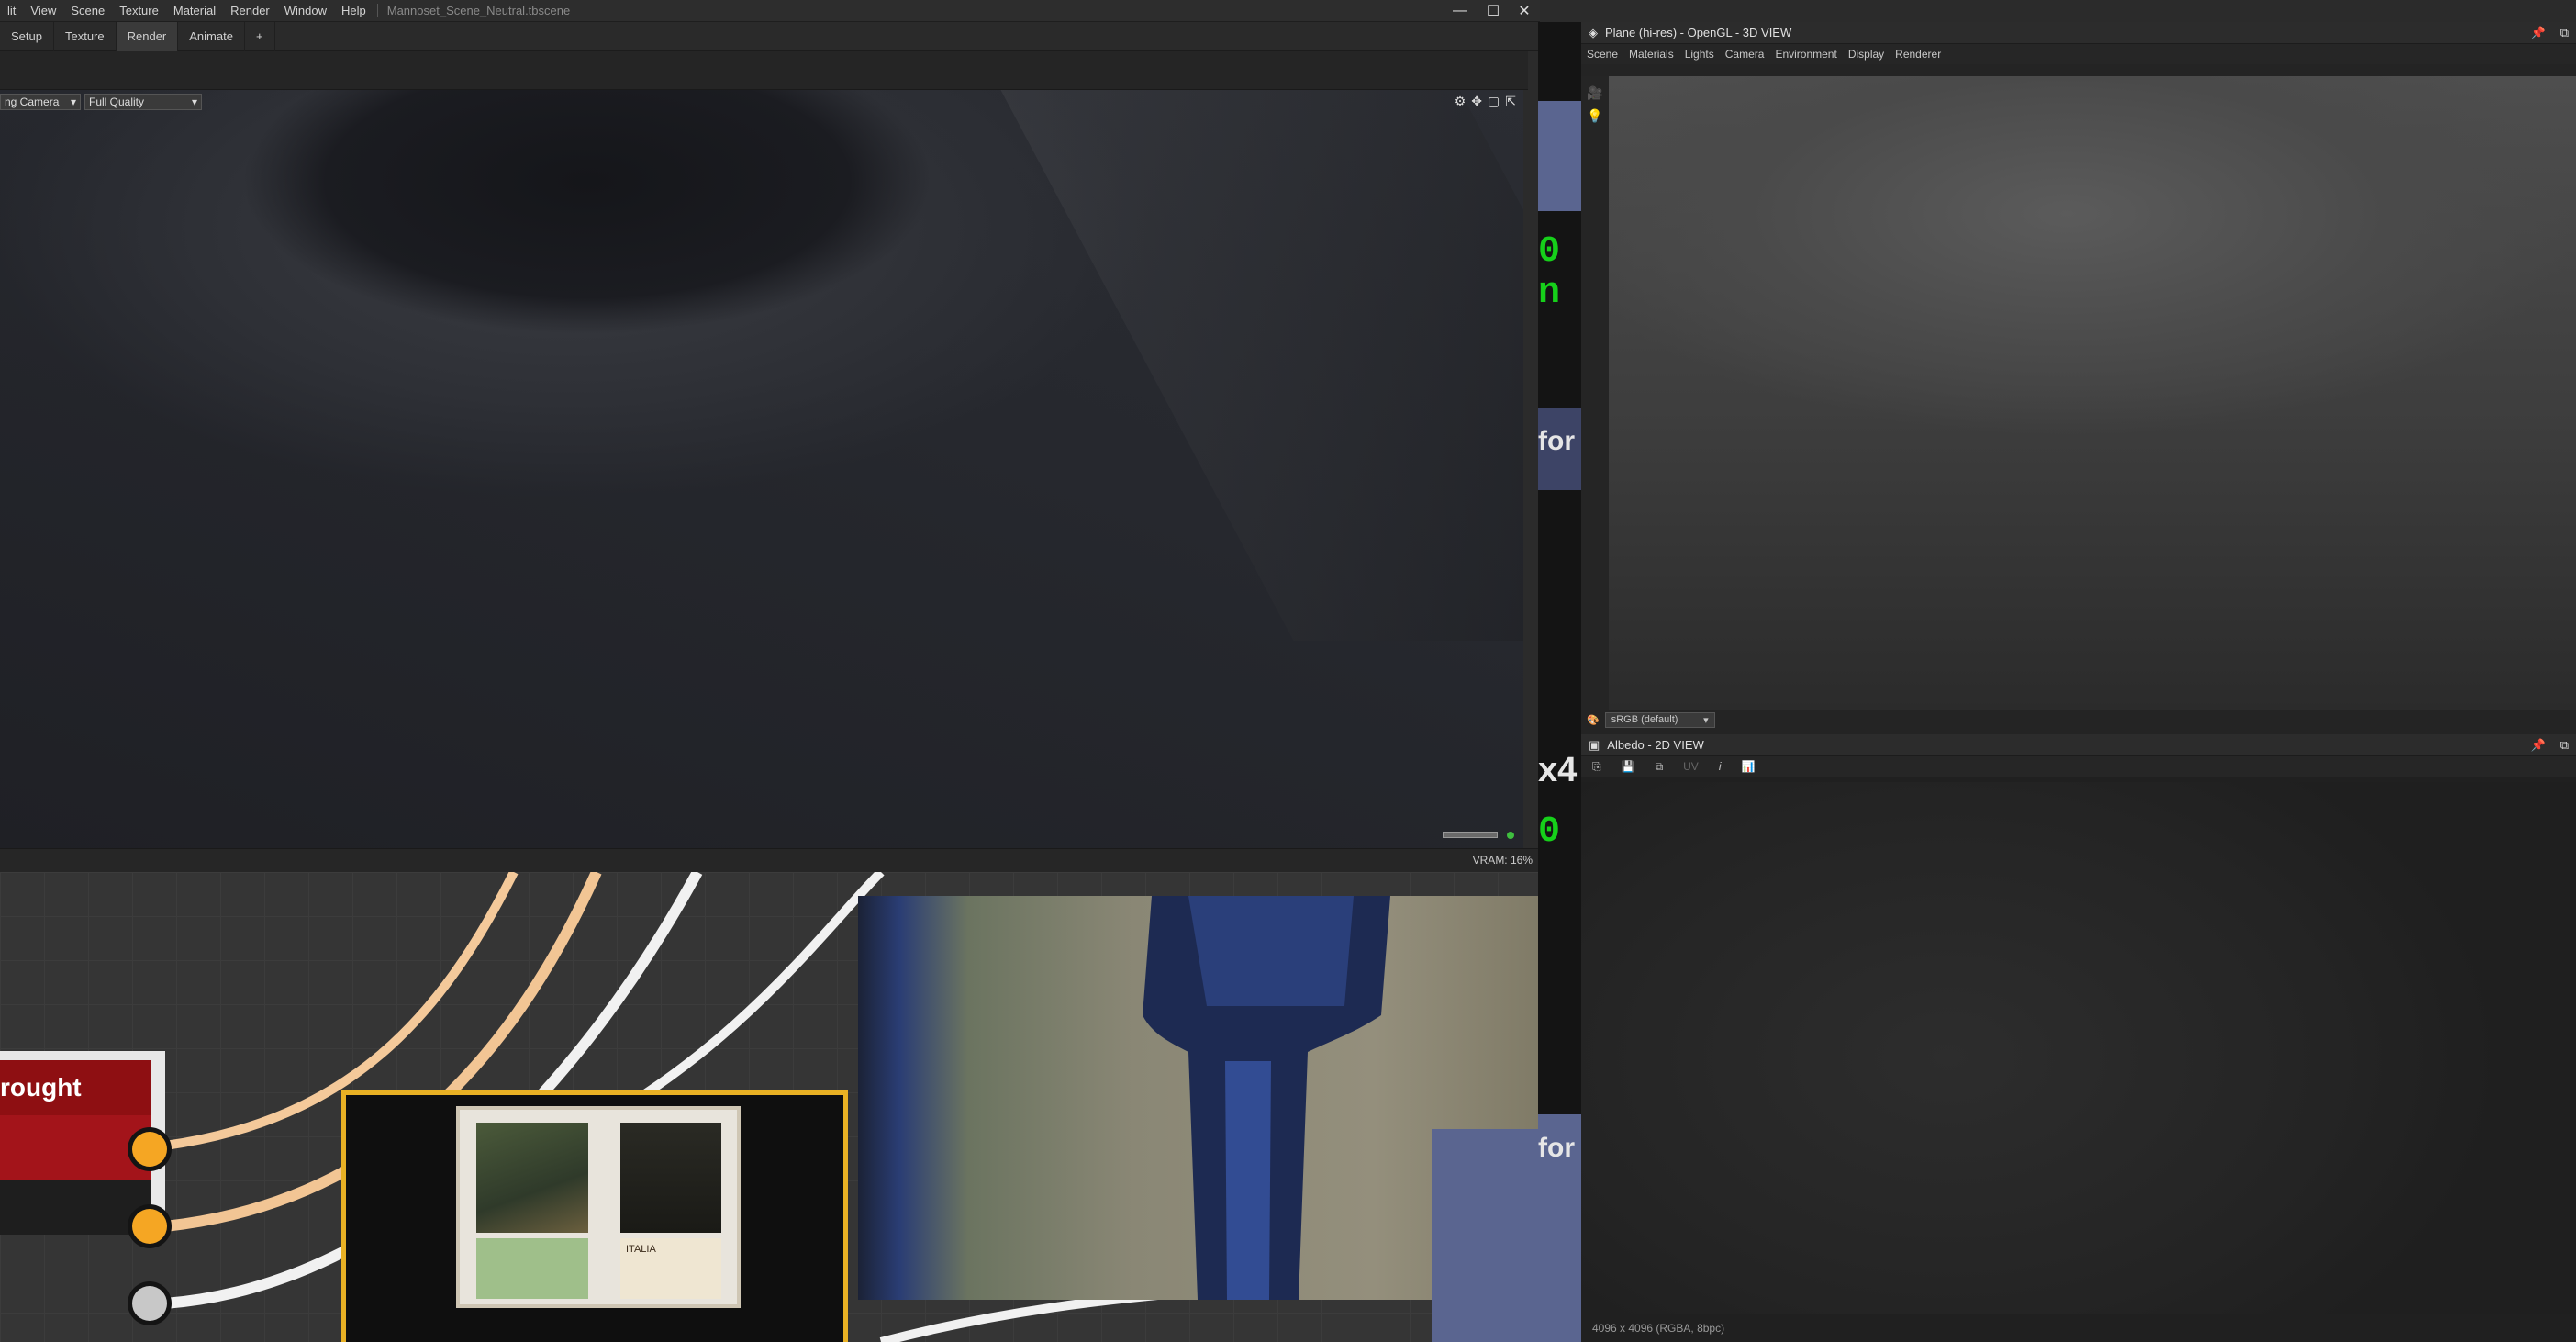 The image size is (2576, 1342). I want to click on menu-texture: Texture, so click(139, 10).